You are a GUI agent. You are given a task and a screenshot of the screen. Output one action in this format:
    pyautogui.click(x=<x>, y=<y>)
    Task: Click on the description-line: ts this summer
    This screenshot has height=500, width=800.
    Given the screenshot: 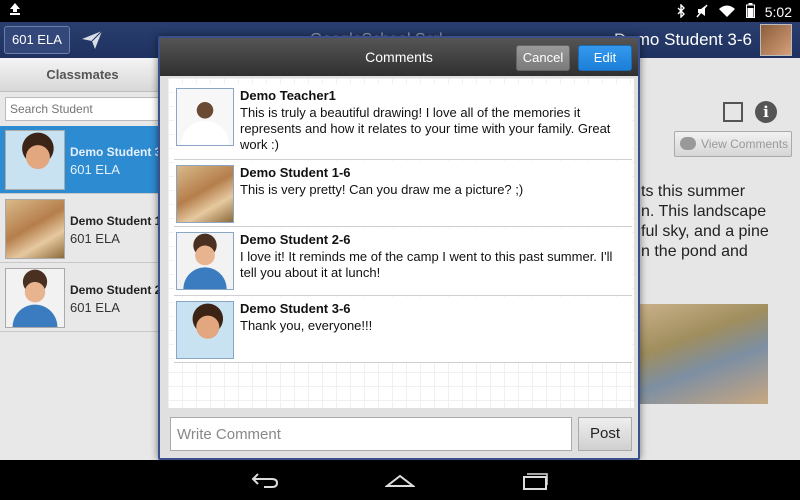 What is the action you would take?
    pyautogui.click(x=693, y=191)
    